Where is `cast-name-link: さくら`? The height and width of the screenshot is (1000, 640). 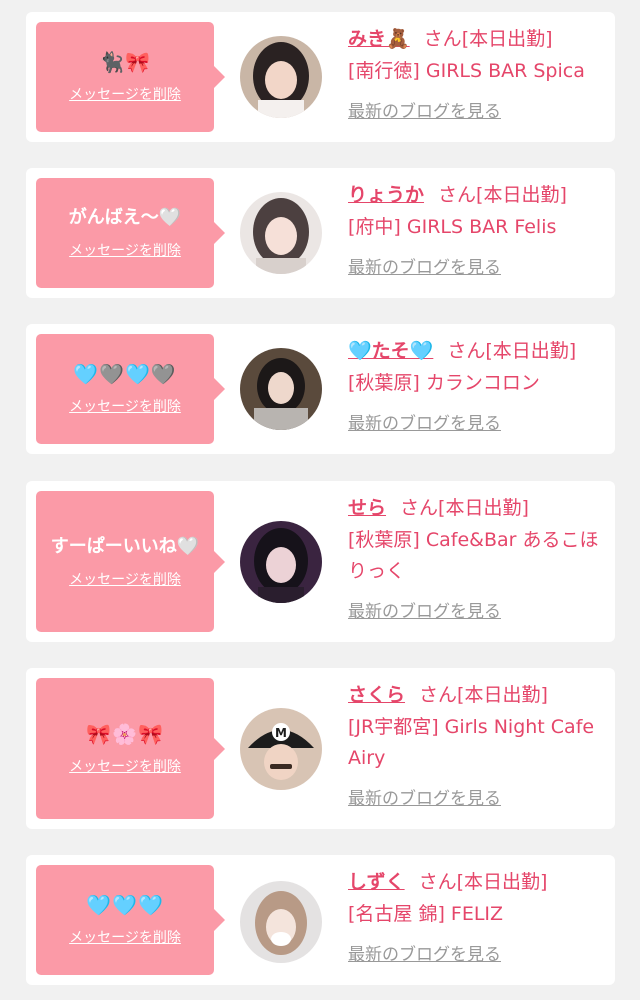 cast-name-link: さくら is located at coordinates (376, 695).